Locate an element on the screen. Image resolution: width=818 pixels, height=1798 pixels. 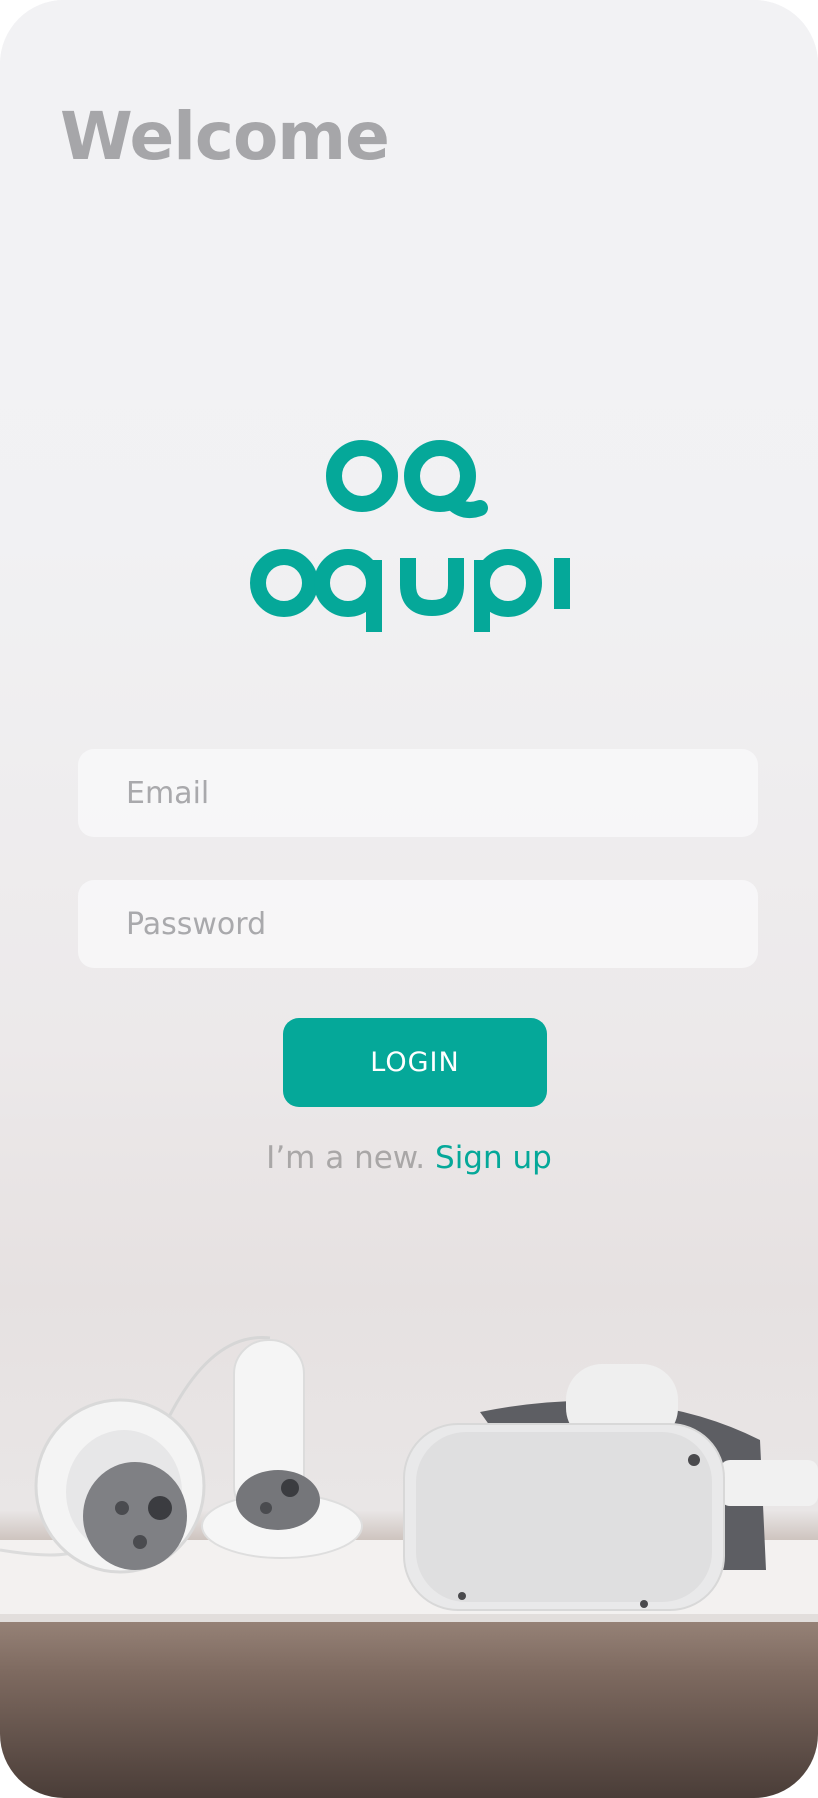
email-field is located at coordinates (418, 793).